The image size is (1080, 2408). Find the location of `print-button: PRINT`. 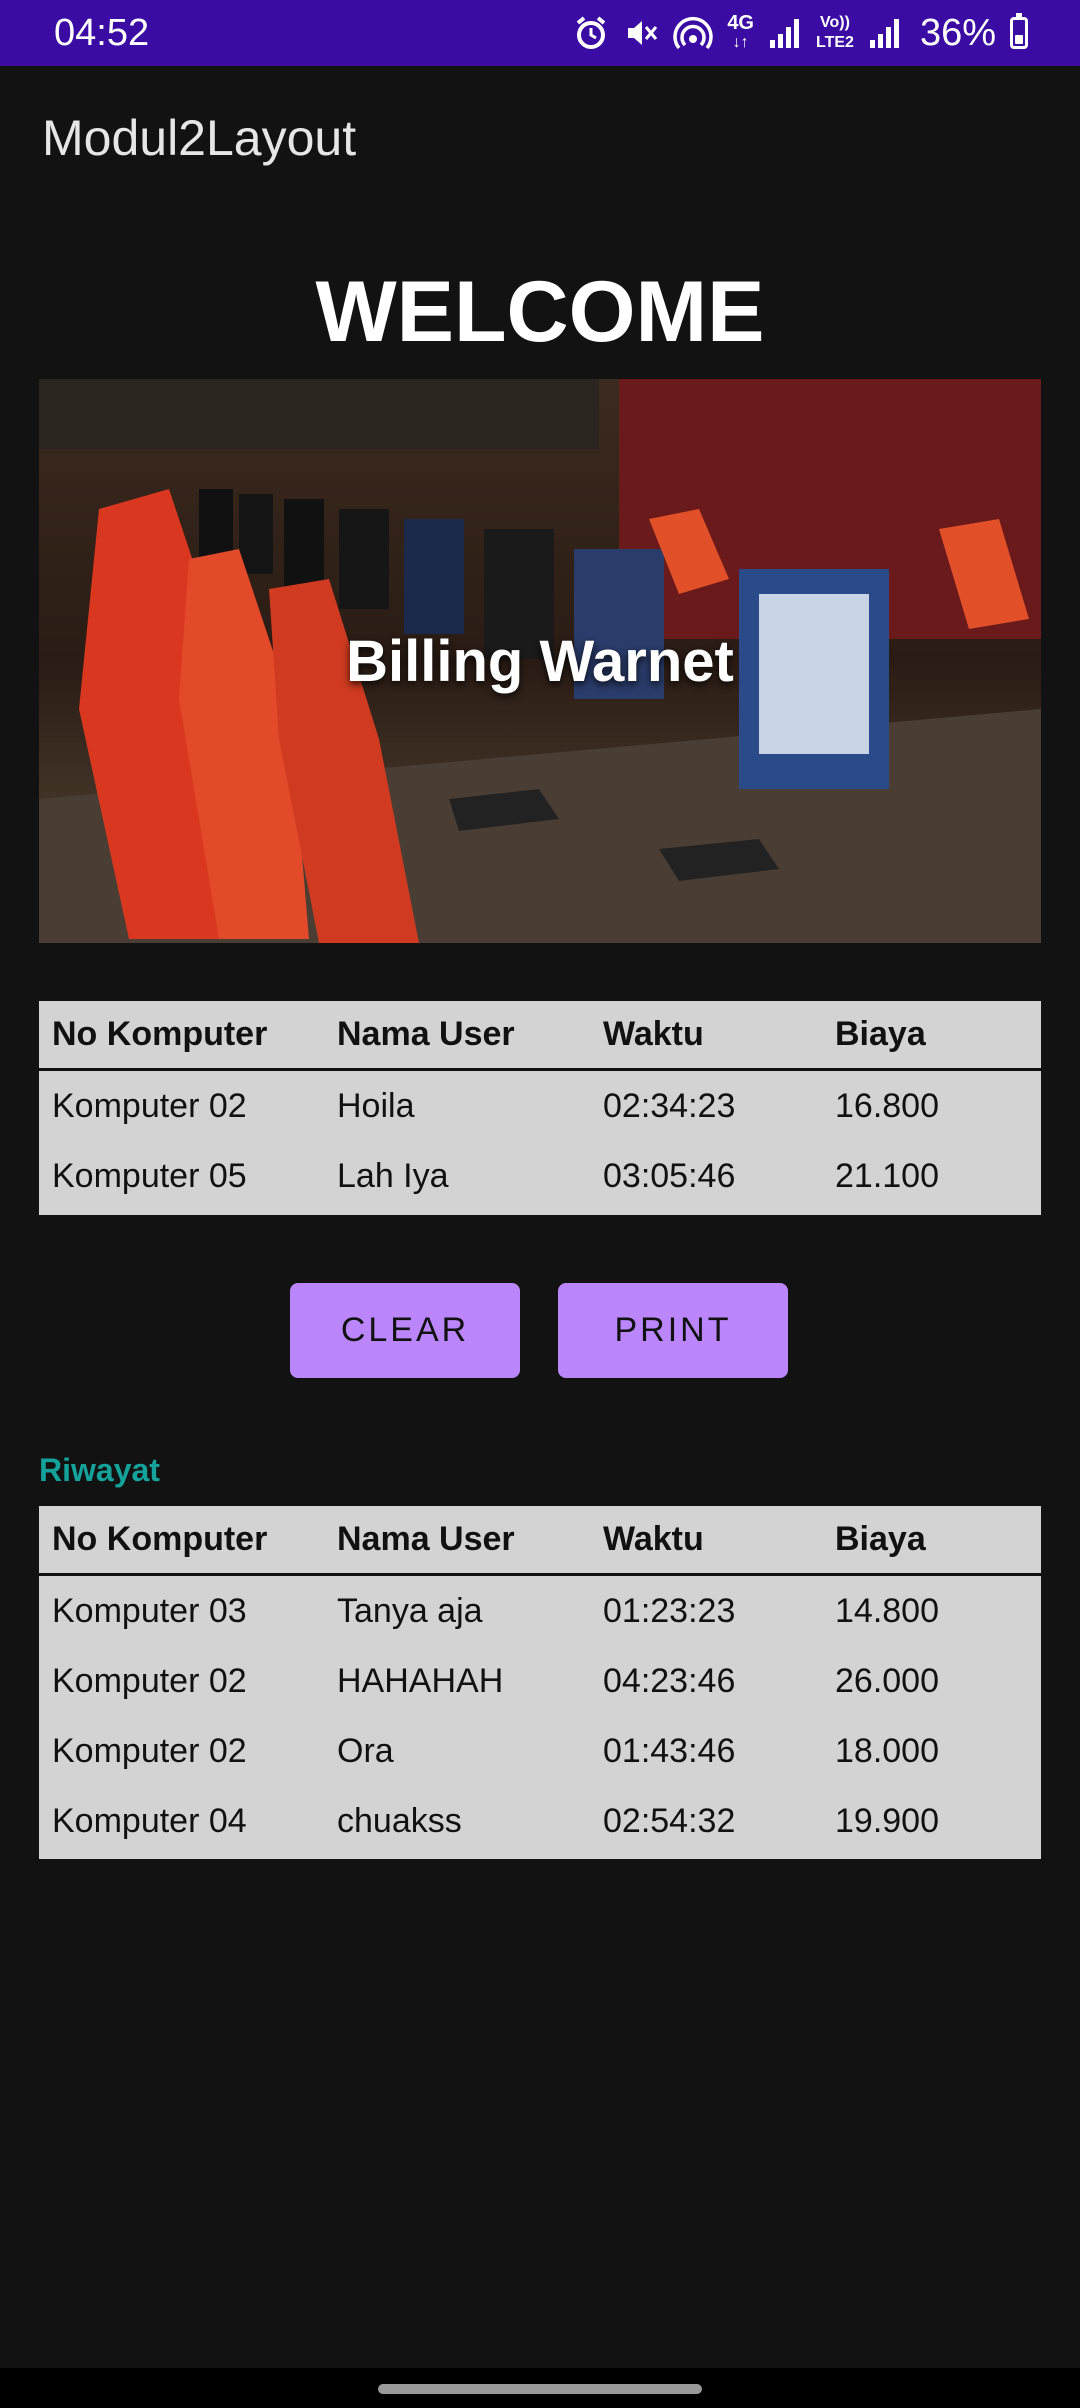

print-button: PRINT is located at coordinates (673, 1330).